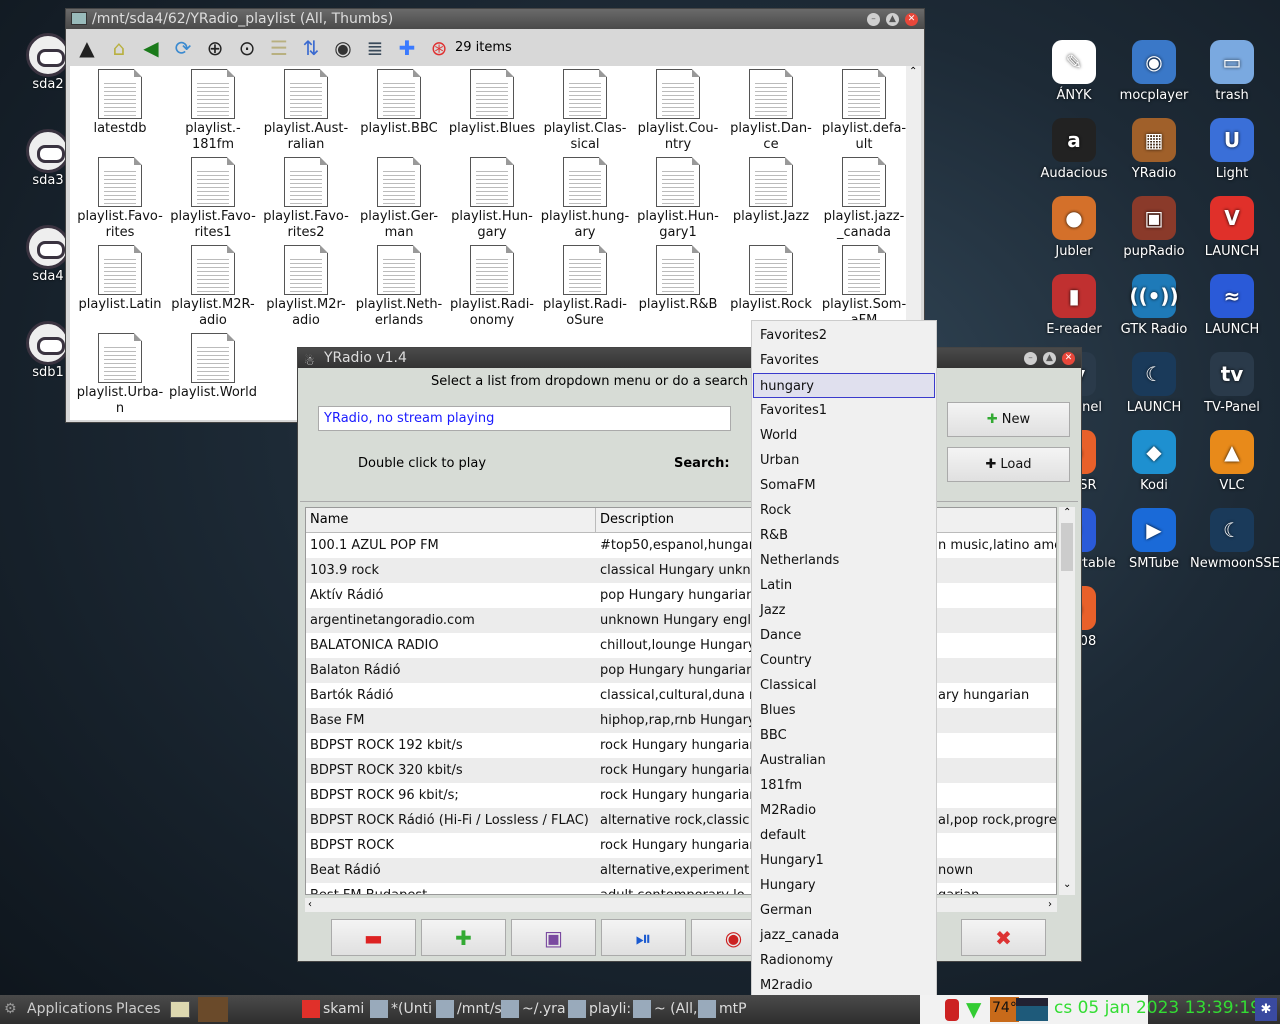 This screenshot has width=1280, height=1024. Describe the element at coordinates (1232, 461) in the screenshot. I see `desktop-icon-vlc: ▲ VLC` at that location.